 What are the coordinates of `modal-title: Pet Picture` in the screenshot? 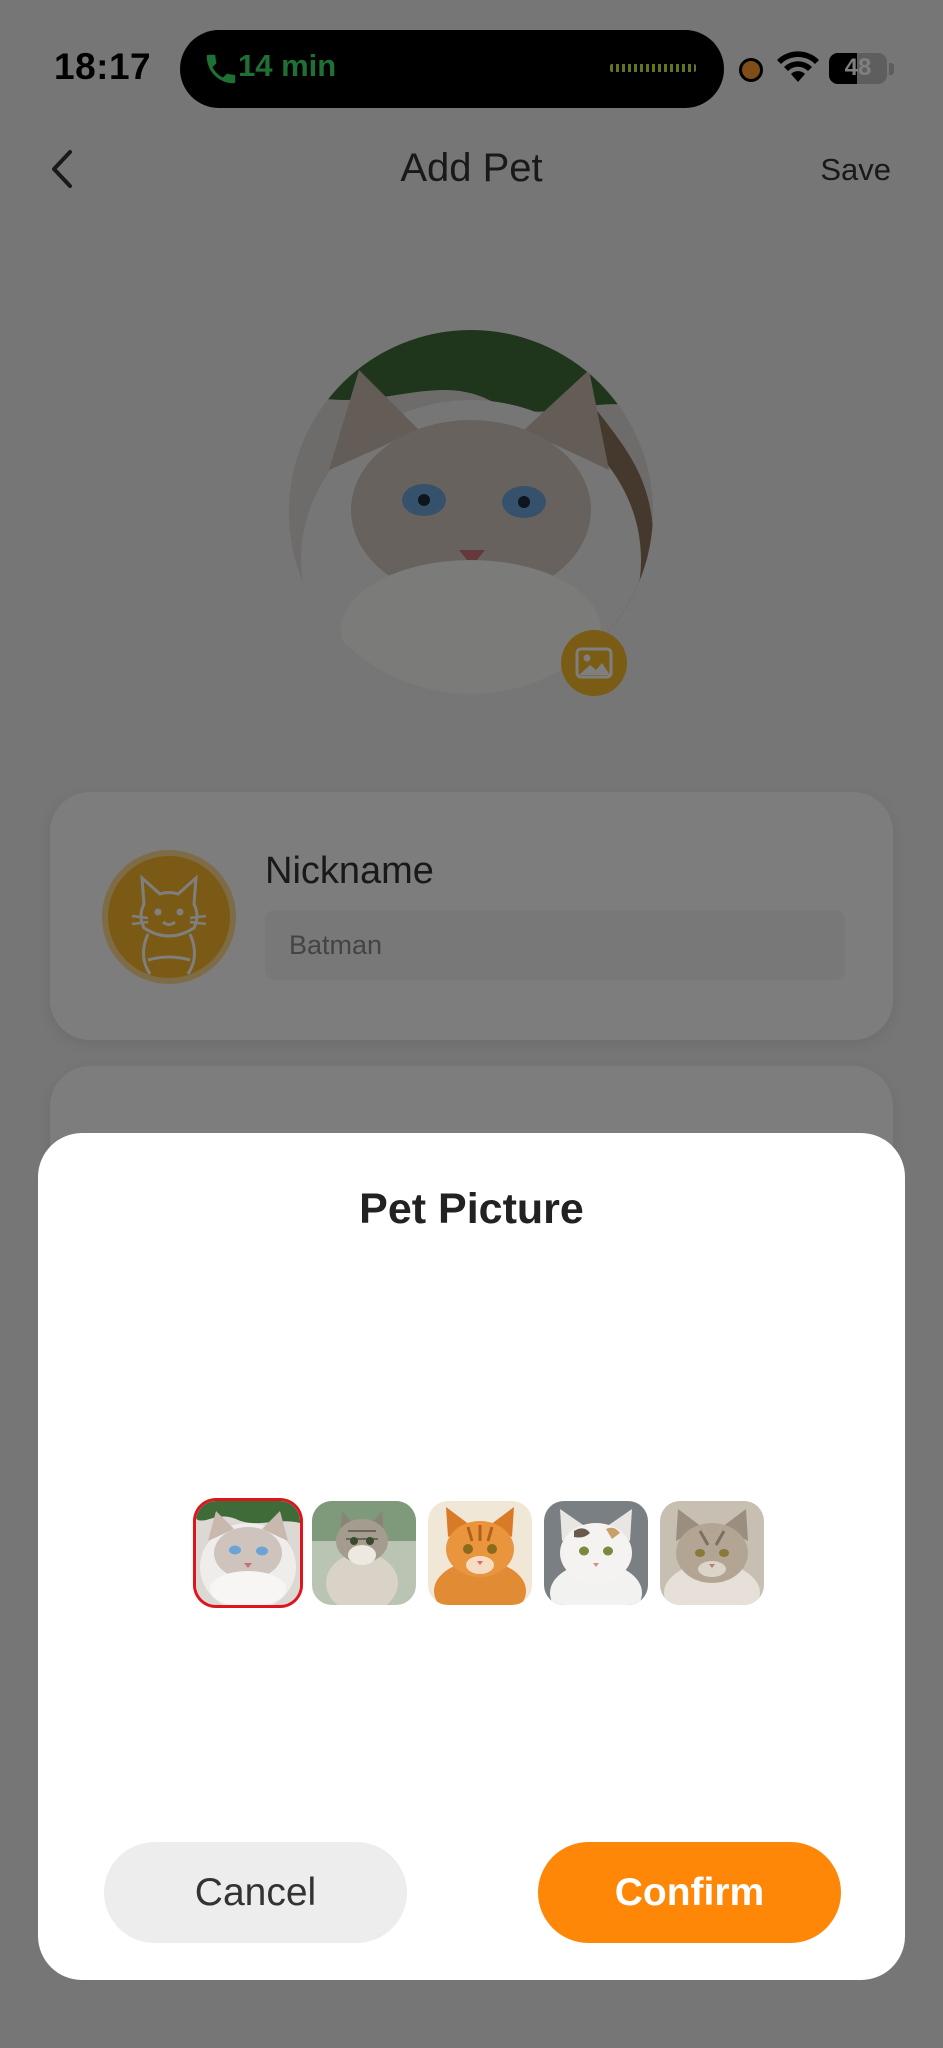 It's located at (471, 1209).